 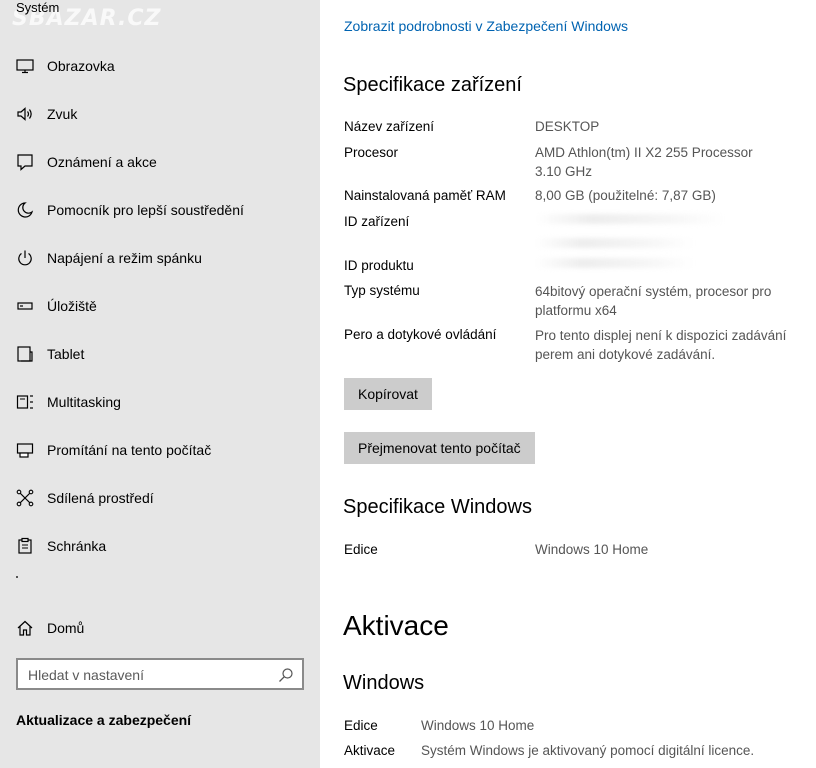 I want to click on sidebar-item-label: Pomocník pro lepší soustředění, so click(x=145, y=210).